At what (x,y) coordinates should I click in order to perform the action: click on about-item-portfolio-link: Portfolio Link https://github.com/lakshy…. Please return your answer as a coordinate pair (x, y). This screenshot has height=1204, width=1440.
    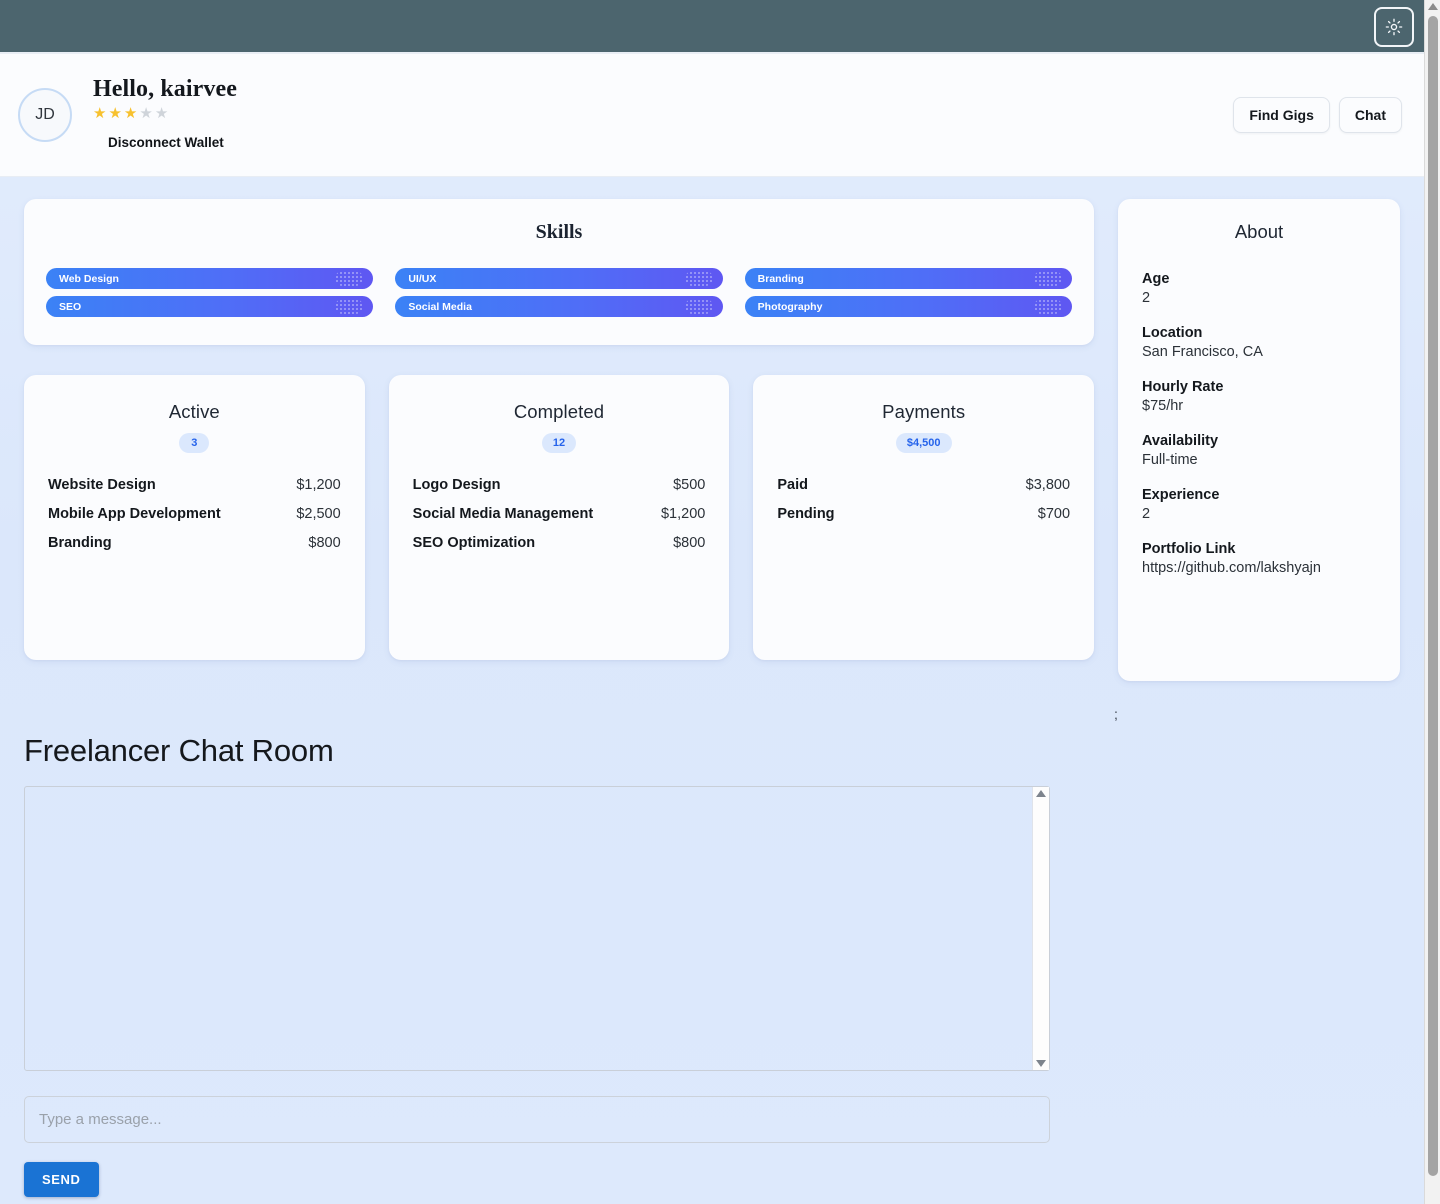
    Looking at the image, I should click on (1259, 558).